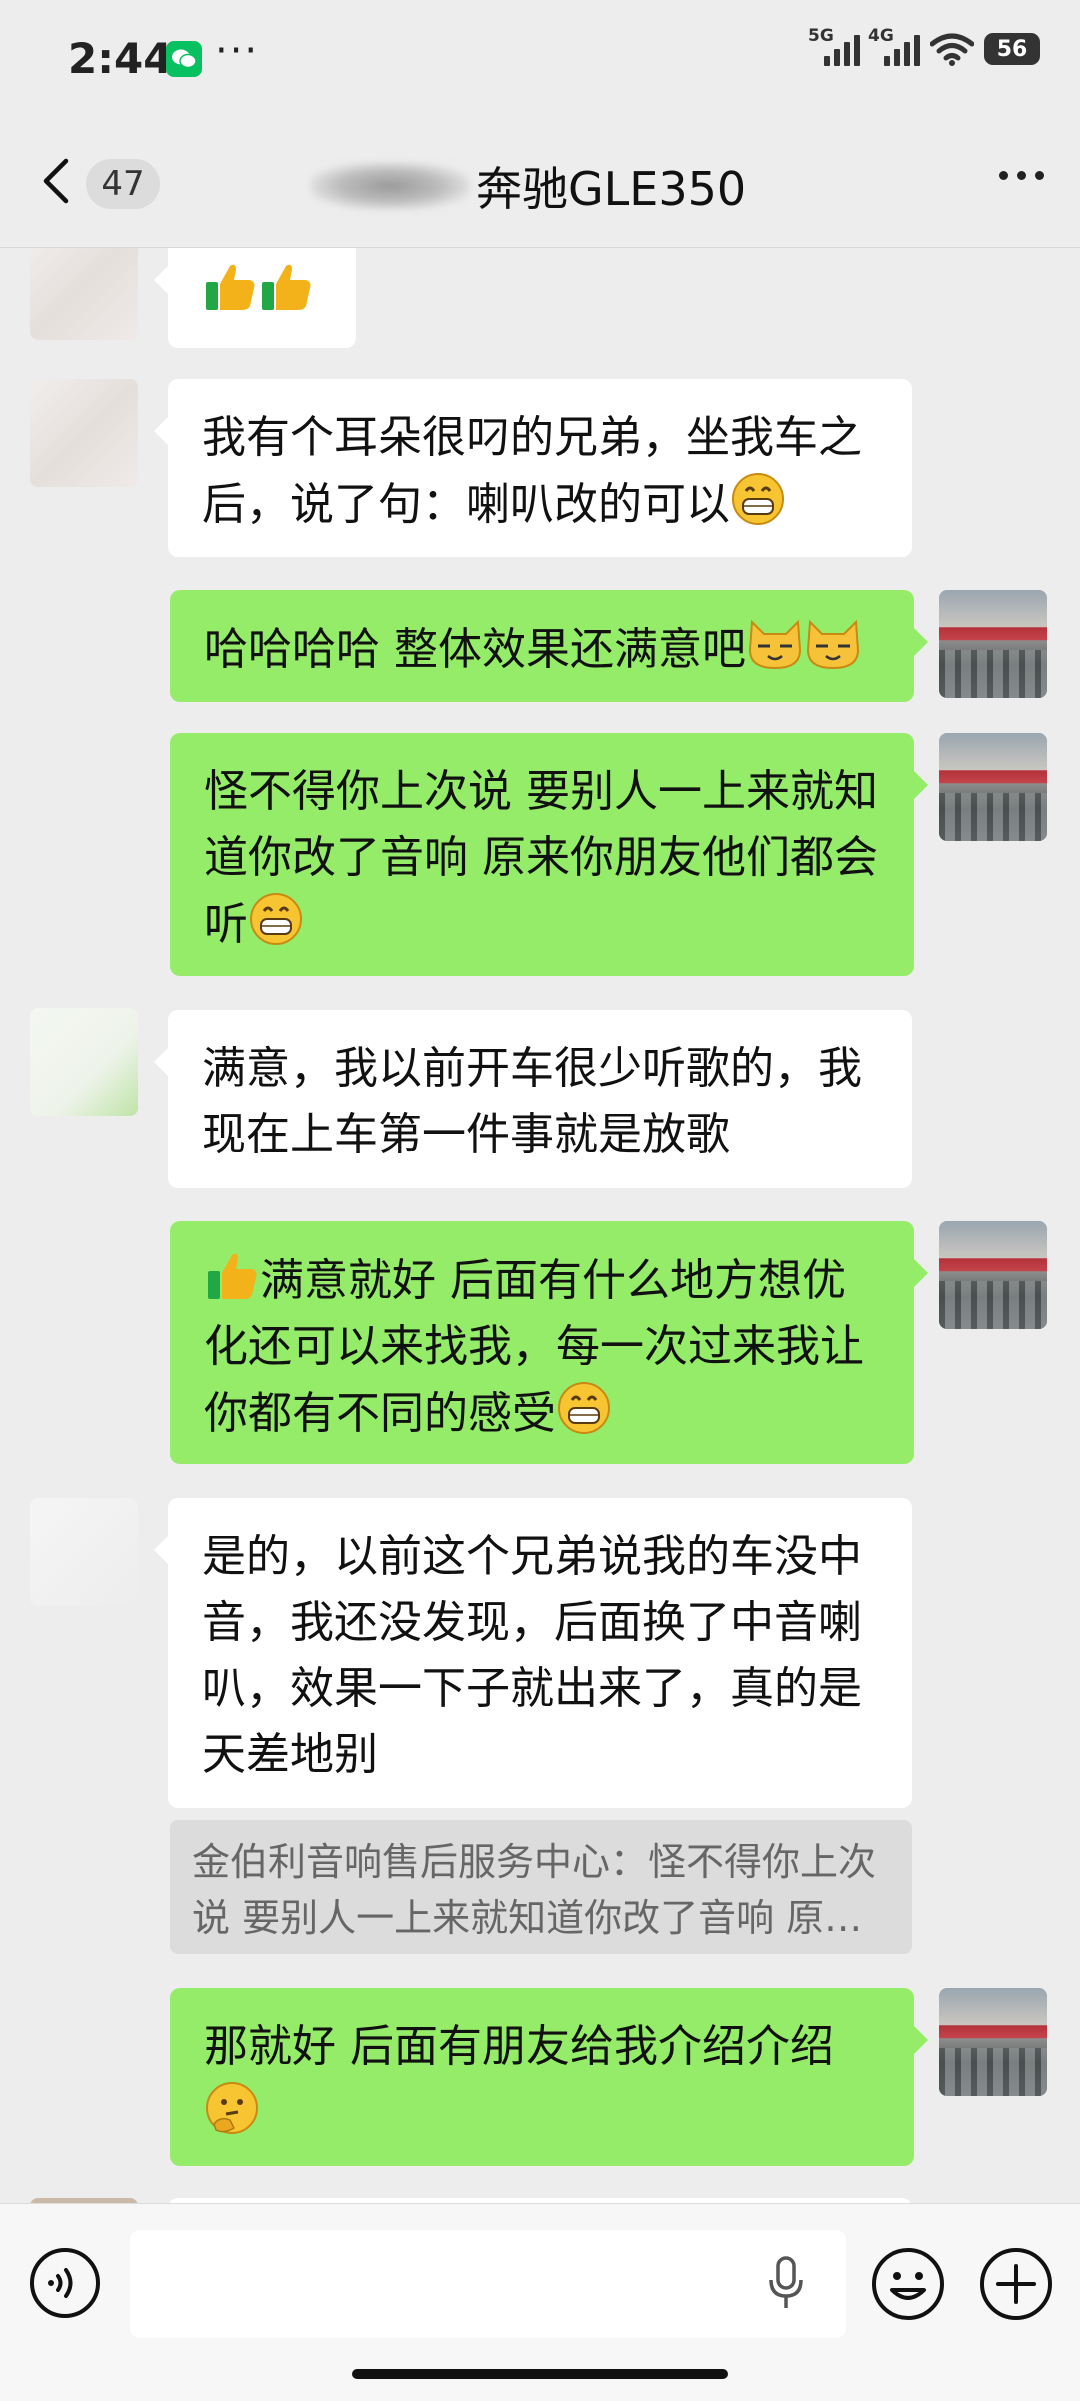  Describe the element at coordinates (786, 2283) in the screenshot. I see `mic-icon` at that location.